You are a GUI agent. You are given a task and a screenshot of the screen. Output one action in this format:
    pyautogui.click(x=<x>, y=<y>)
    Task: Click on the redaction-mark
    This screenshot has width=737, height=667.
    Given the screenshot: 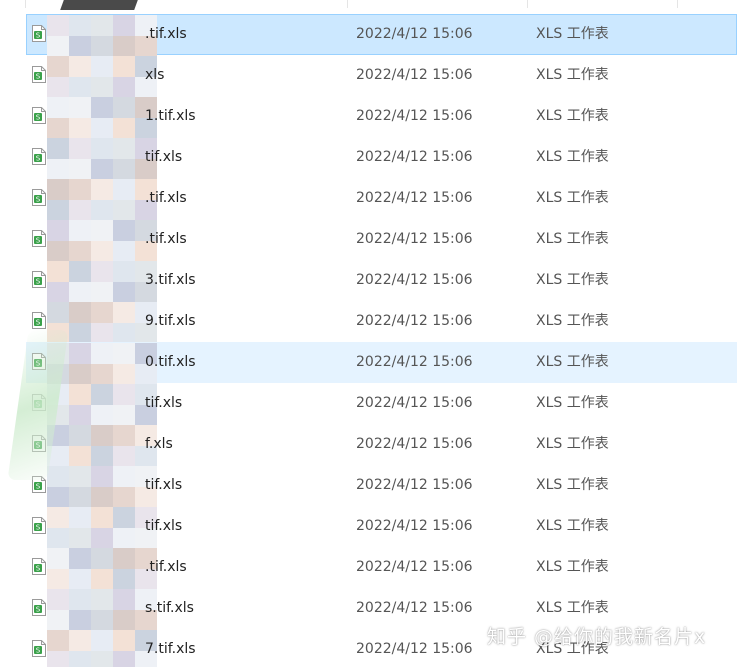 What is the action you would take?
    pyautogui.click(x=99, y=5)
    